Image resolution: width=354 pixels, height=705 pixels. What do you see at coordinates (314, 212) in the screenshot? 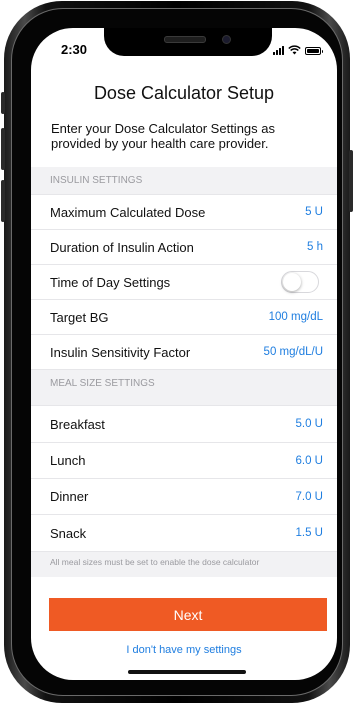
I see `row-value: 5 U` at bounding box center [314, 212].